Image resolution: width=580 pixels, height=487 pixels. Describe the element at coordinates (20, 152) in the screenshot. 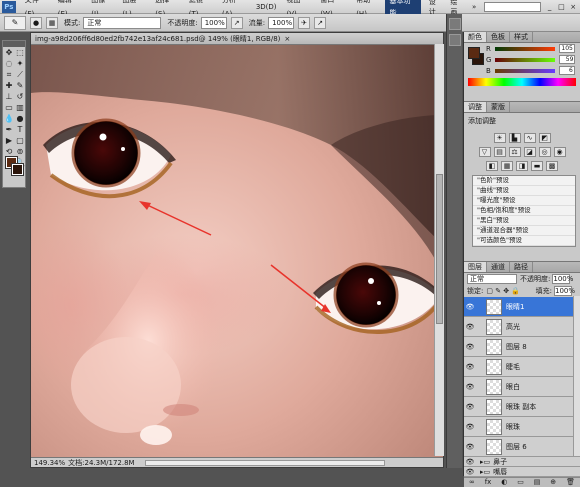

I see `3d-orbit-tool-icon: ⊚` at that location.